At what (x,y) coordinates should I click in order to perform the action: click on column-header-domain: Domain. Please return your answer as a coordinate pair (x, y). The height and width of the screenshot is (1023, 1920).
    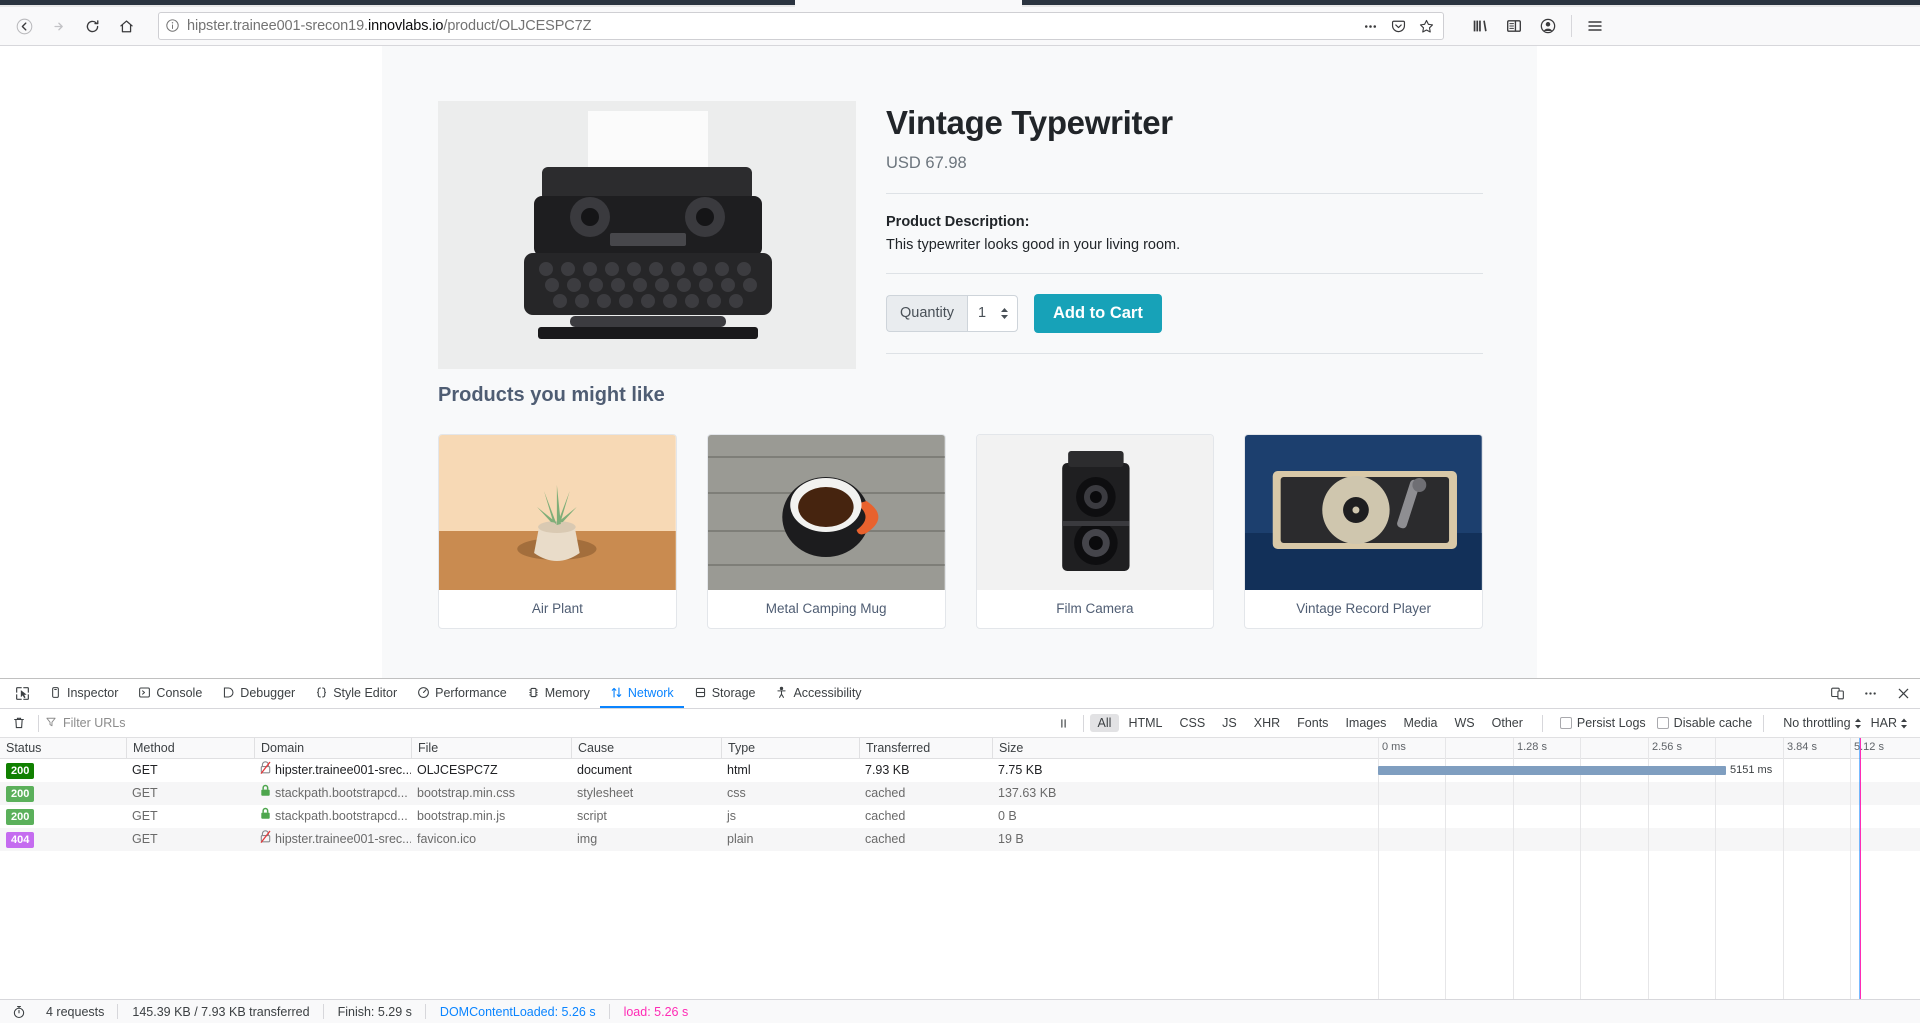
    Looking at the image, I should click on (332, 748).